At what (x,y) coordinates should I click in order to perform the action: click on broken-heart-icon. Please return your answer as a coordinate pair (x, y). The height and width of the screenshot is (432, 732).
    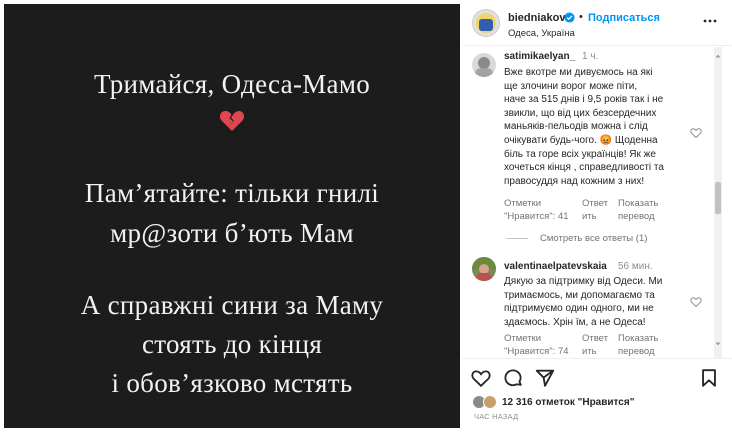
    Looking at the image, I should click on (232, 123).